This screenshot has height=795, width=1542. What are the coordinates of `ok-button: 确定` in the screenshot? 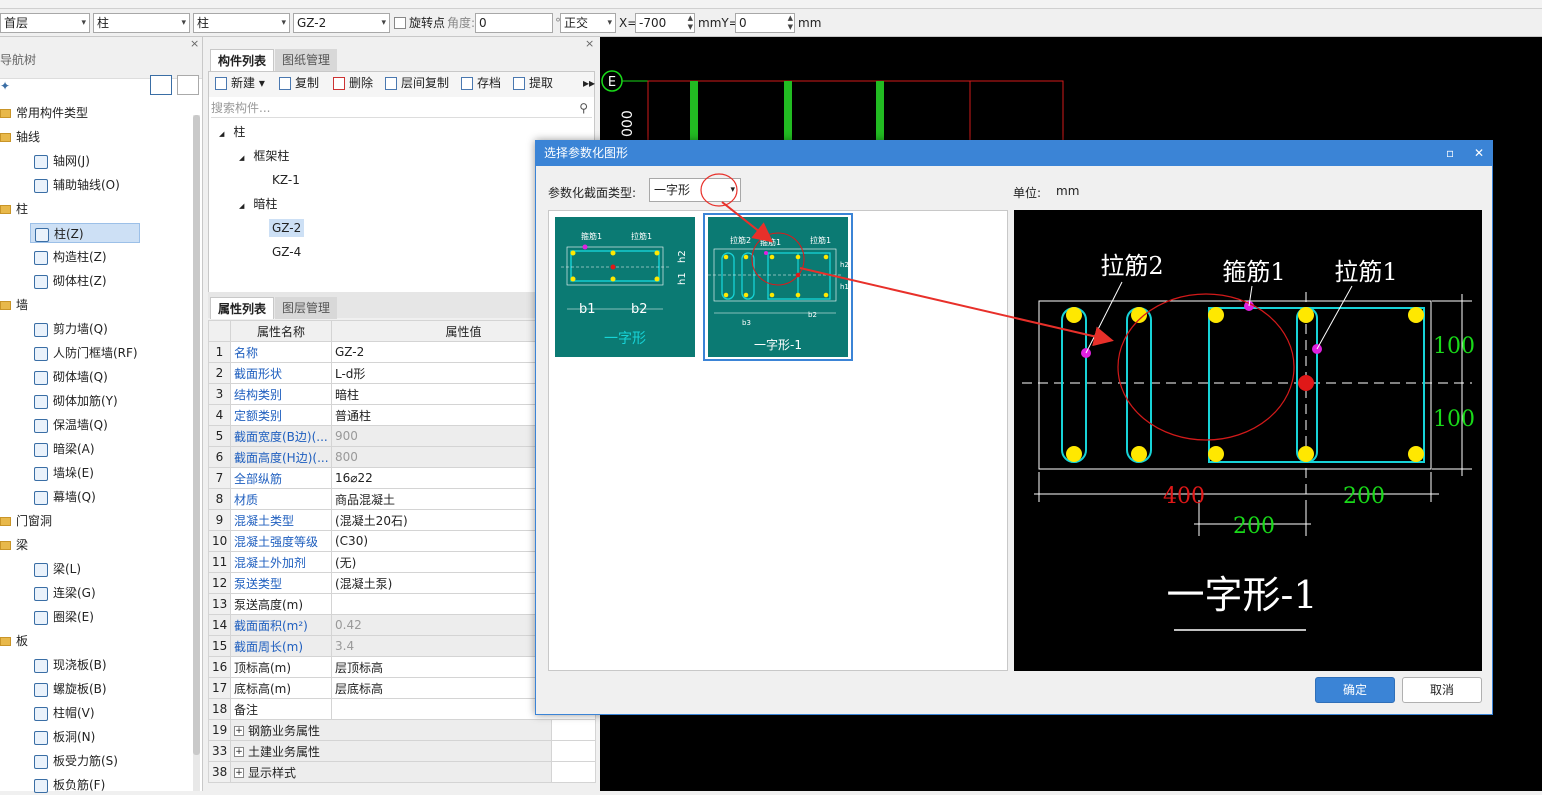 It's located at (1355, 690).